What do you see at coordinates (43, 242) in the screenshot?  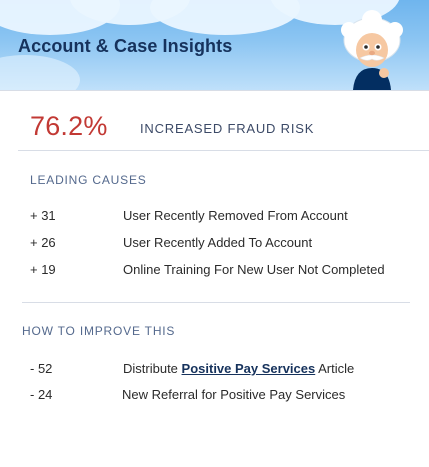 I see `cause-score: + 26` at bounding box center [43, 242].